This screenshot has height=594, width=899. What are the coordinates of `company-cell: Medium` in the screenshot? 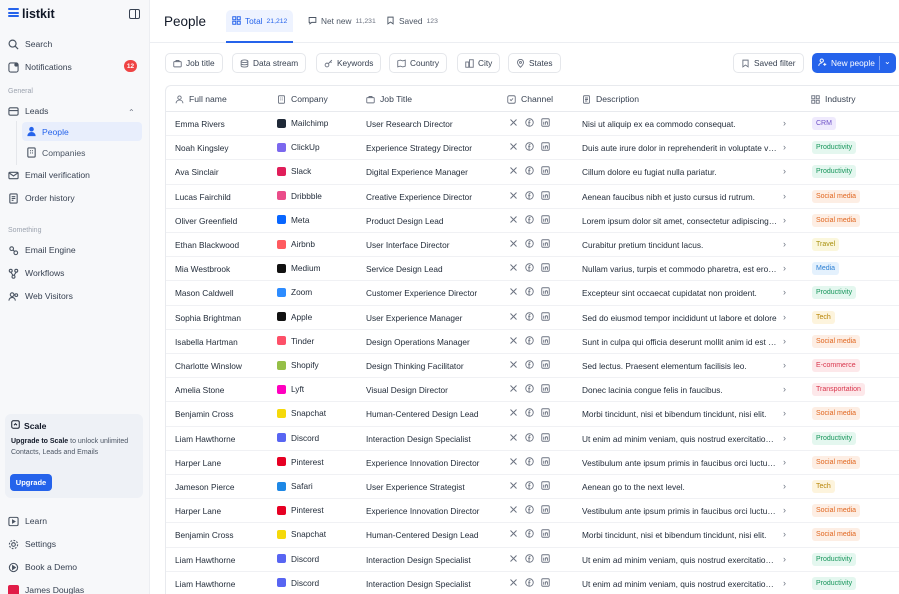 It's located at (317, 268).